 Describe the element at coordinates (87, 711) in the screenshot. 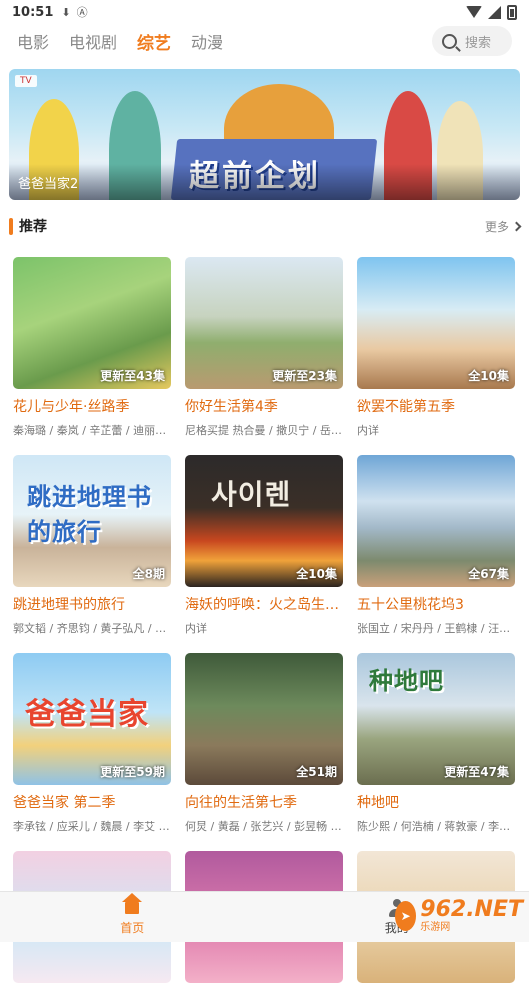

I see `poster-art-text: 爸爸当家` at that location.